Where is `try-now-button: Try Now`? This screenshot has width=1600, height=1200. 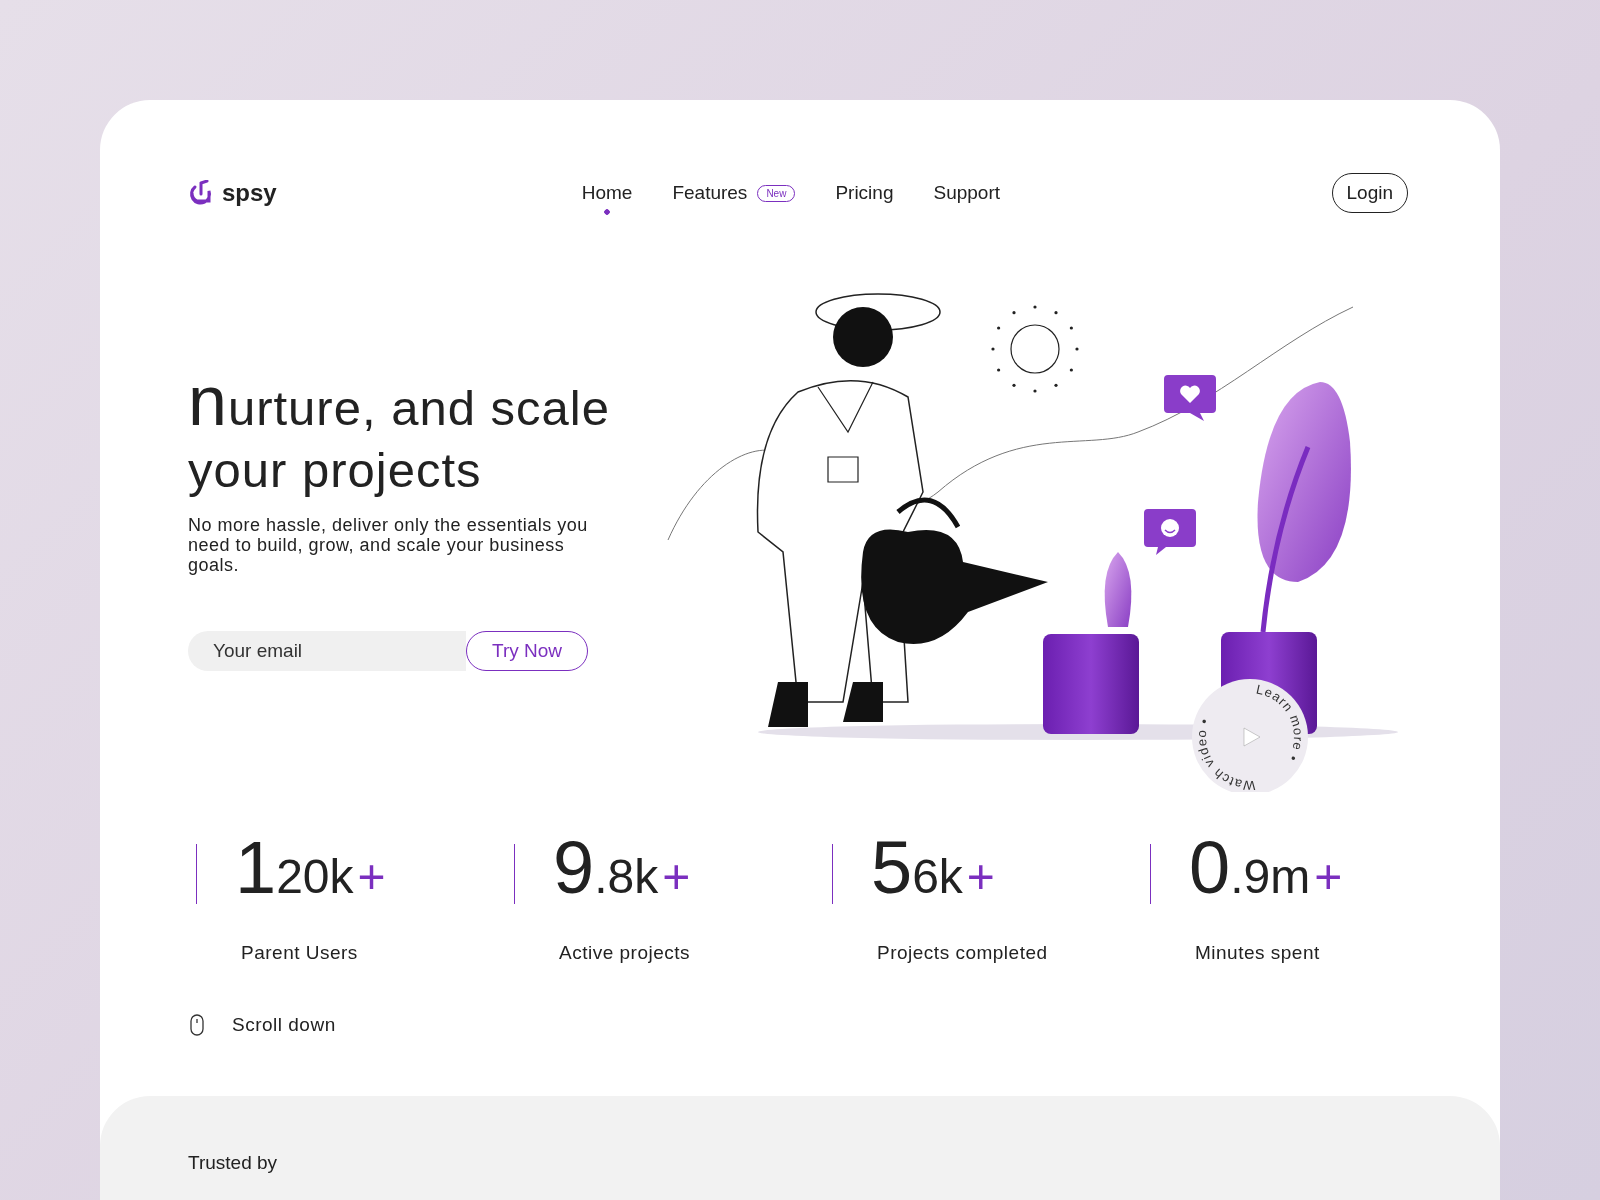 try-now-button: Try Now is located at coordinates (527, 651).